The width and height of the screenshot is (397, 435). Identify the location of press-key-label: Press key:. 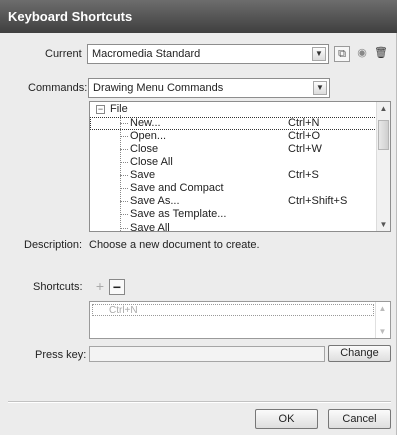
(61, 355).